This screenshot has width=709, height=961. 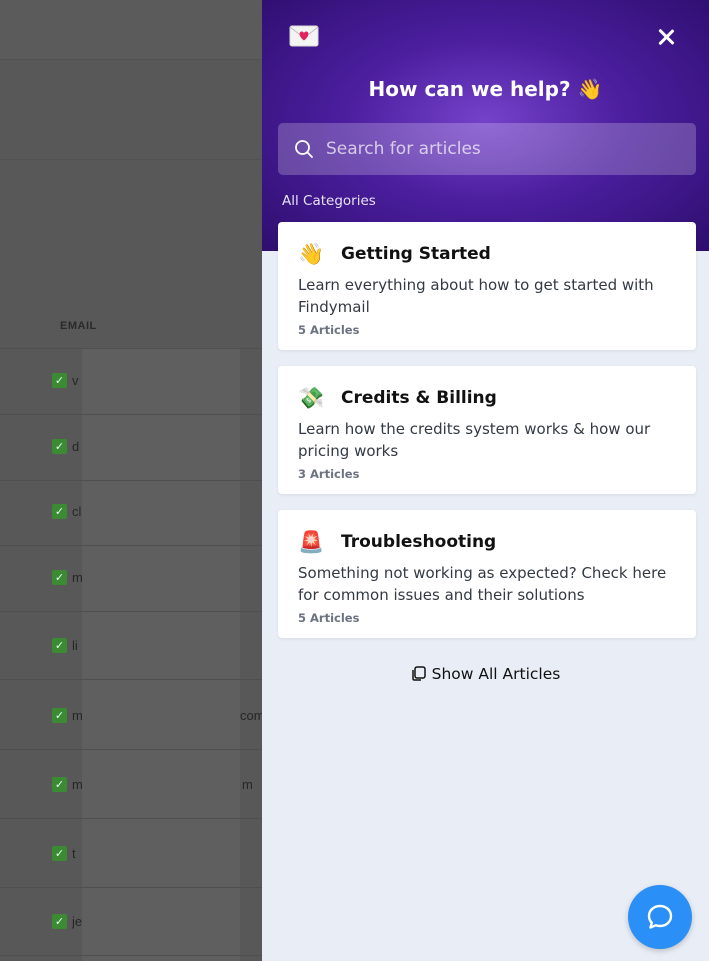 What do you see at coordinates (131, 855) in the screenshot?
I see `table-row: ✓ t` at bounding box center [131, 855].